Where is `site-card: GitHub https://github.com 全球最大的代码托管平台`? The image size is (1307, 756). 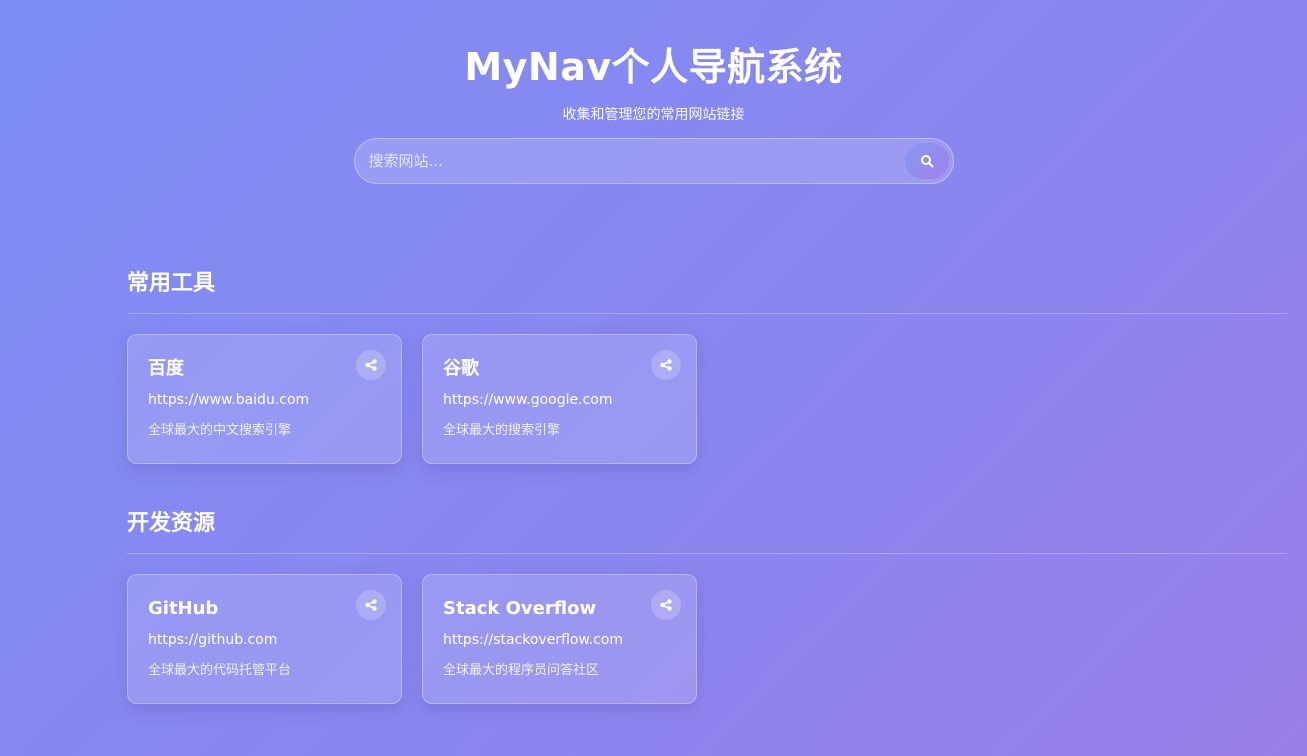 site-card: GitHub https://github.com 全球最大的代码托管平台 is located at coordinates (264, 639).